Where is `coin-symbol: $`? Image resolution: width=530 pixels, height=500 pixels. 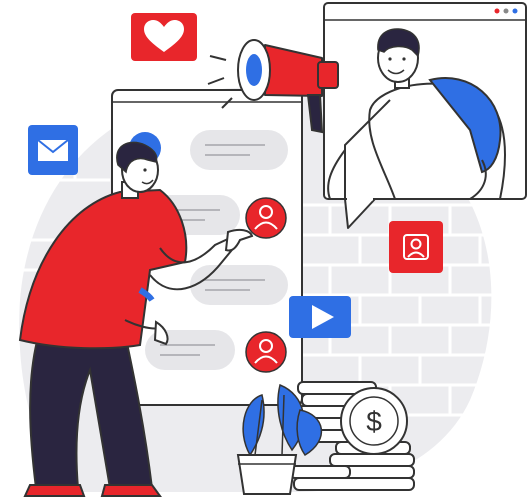 coin-symbol: $ is located at coordinates (374, 421).